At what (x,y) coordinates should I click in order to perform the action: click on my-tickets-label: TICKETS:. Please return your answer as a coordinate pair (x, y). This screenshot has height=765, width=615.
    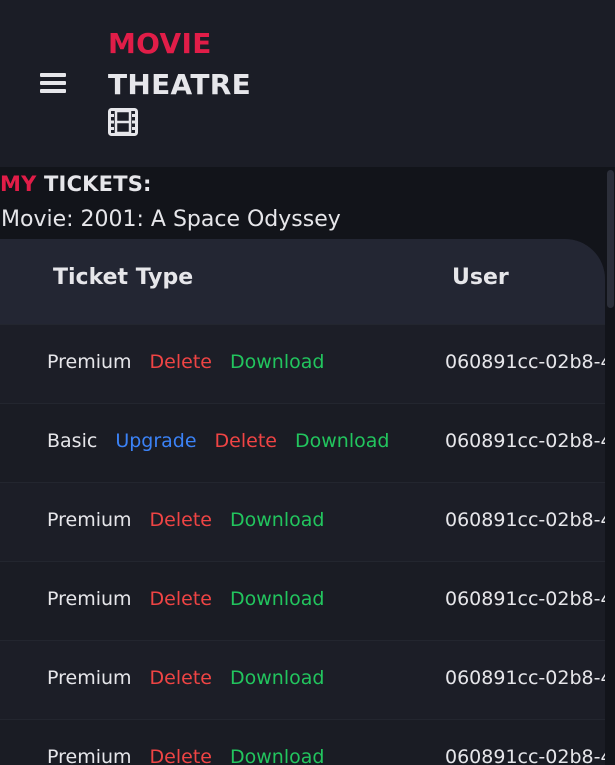
    Looking at the image, I should click on (98, 184).